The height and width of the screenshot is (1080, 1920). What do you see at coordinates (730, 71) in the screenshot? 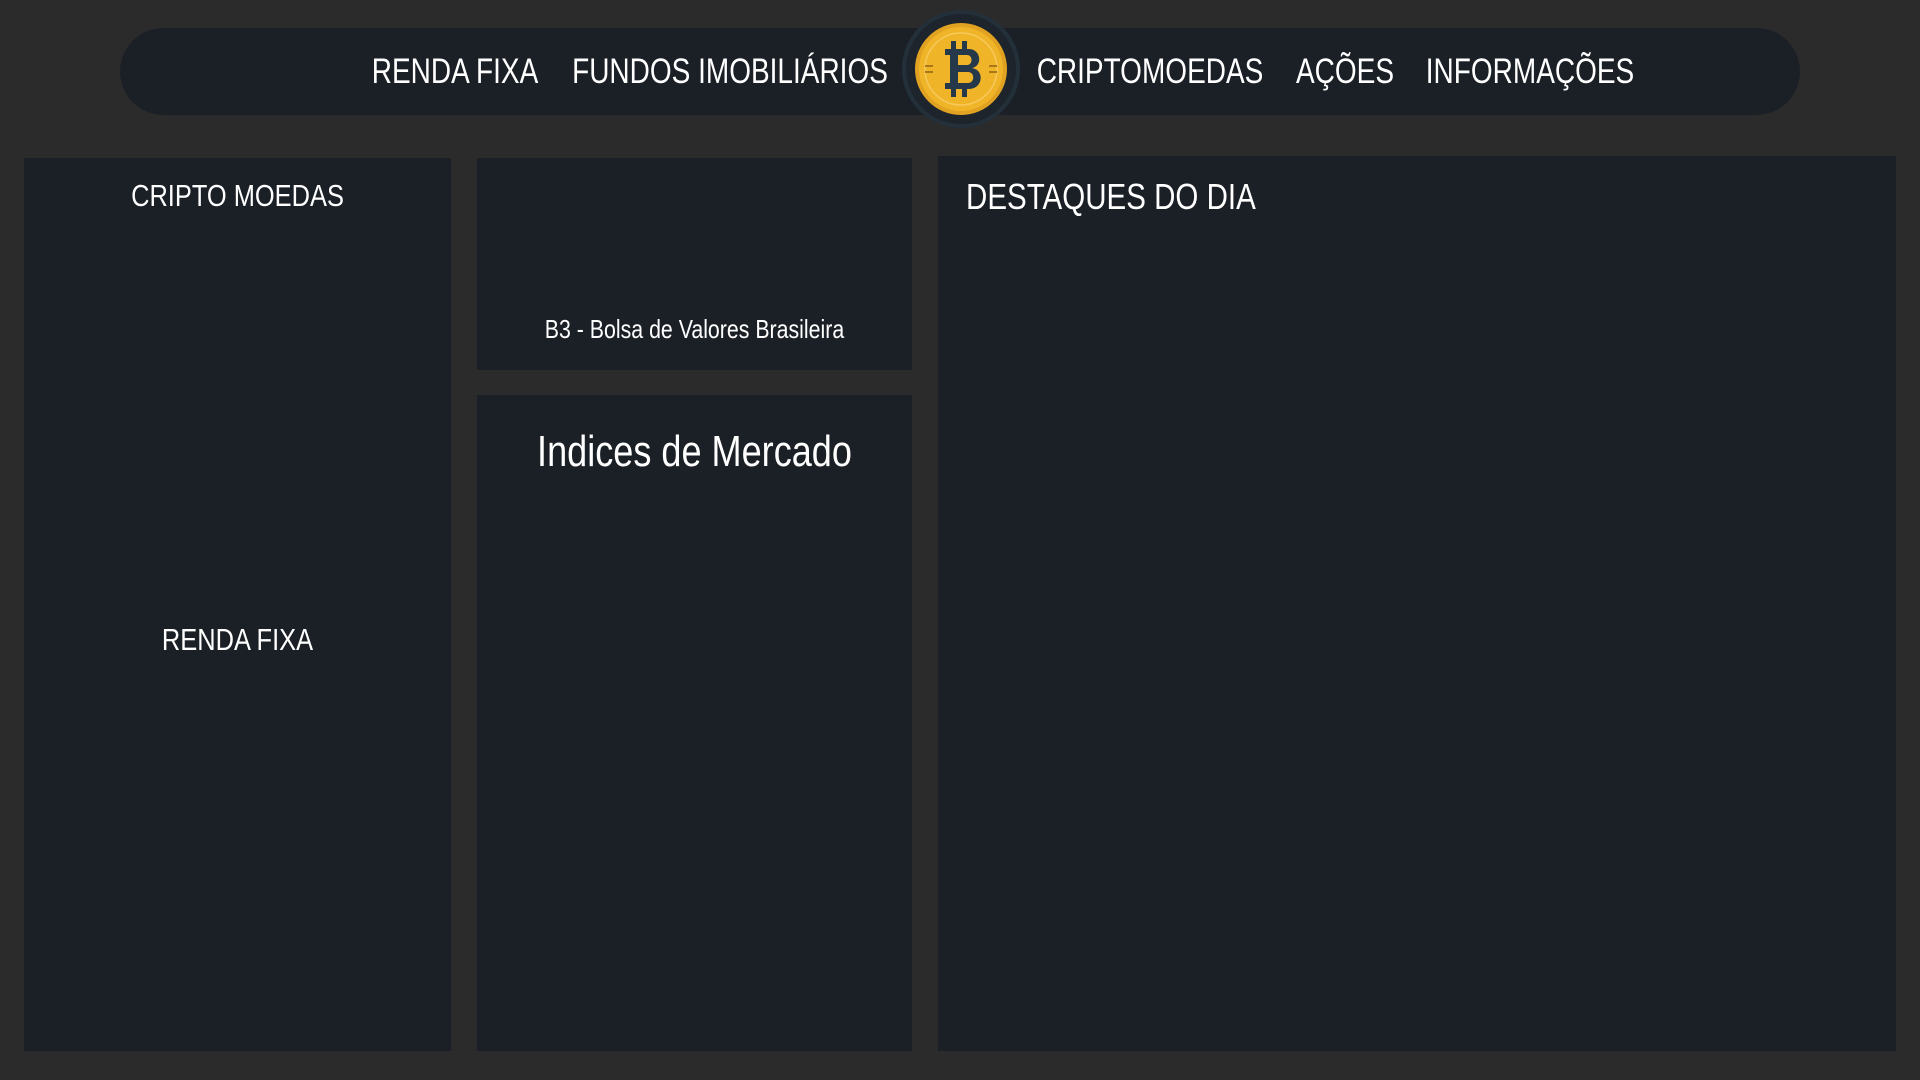
I see `nav-fundos-imobiliarios: FUNDOS IMOBILIÁRIOS` at bounding box center [730, 71].